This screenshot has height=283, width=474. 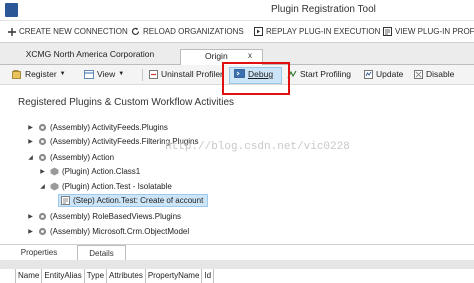 What do you see at coordinates (258, 31) in the screenshot?
I see `replay-icon` at bounding box center [258, 31].